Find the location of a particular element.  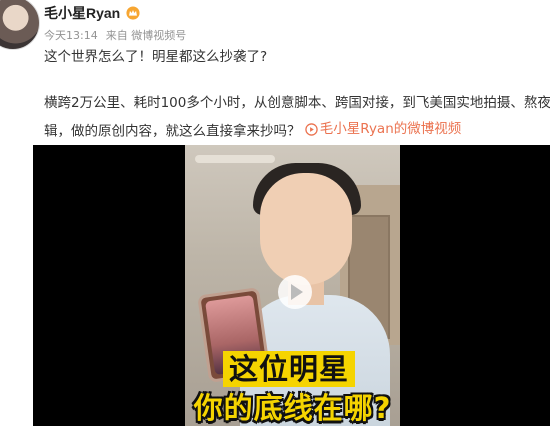

avatar is located at coordinates (20, 25).